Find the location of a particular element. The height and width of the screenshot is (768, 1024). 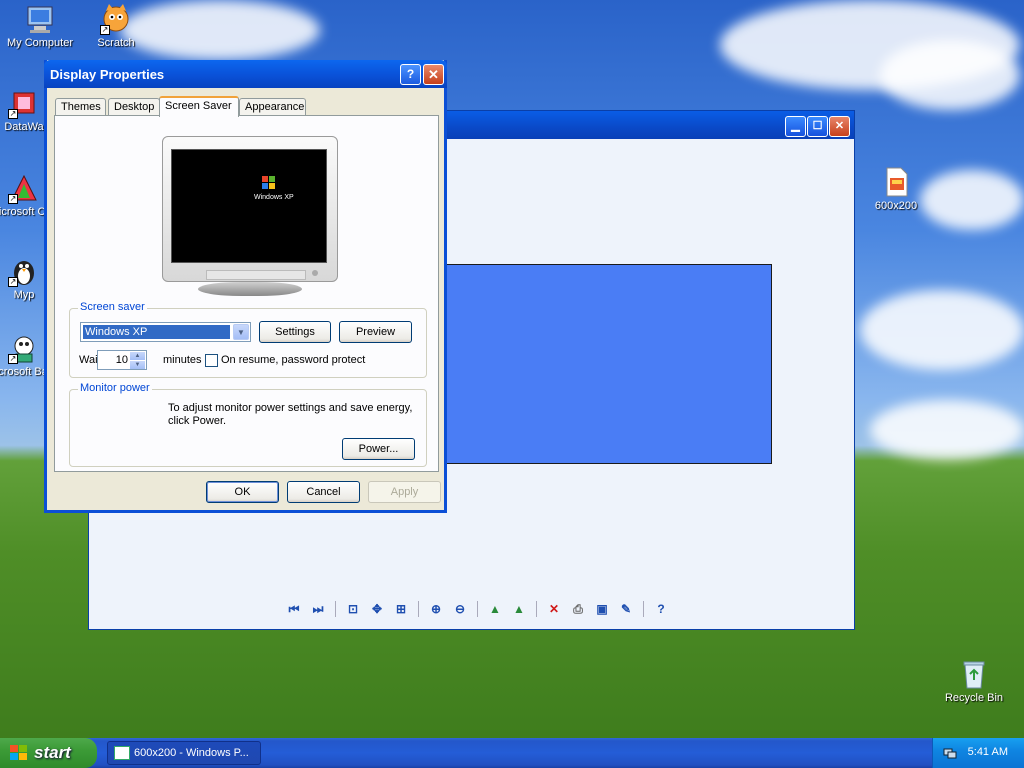

save-button: ▣ is located at coordinates (602, 609).